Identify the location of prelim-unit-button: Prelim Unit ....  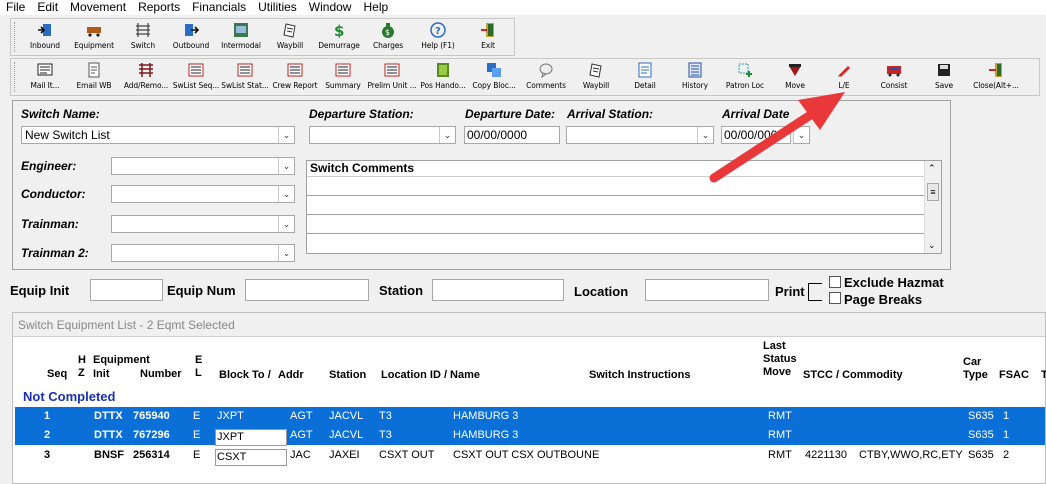
(392, 77).